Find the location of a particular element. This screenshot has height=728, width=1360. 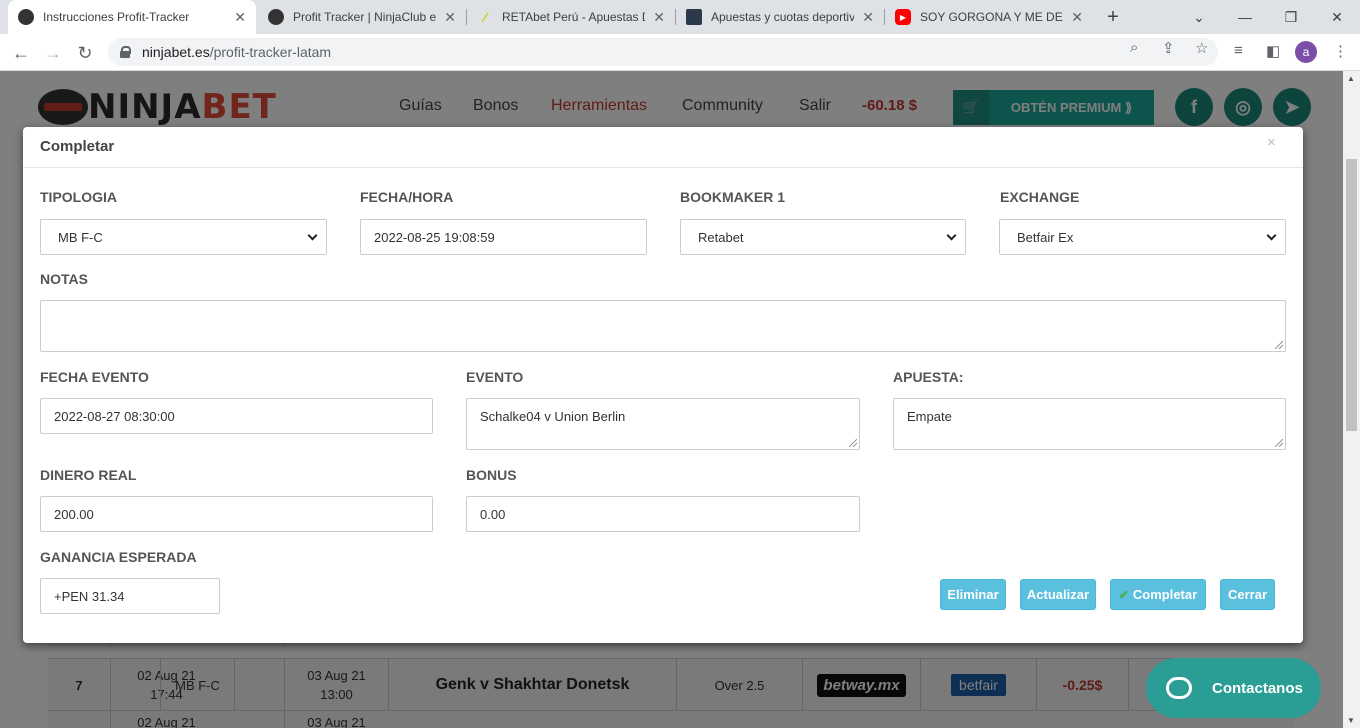

profile-avatar: a is located at coordinates (1306, 52).